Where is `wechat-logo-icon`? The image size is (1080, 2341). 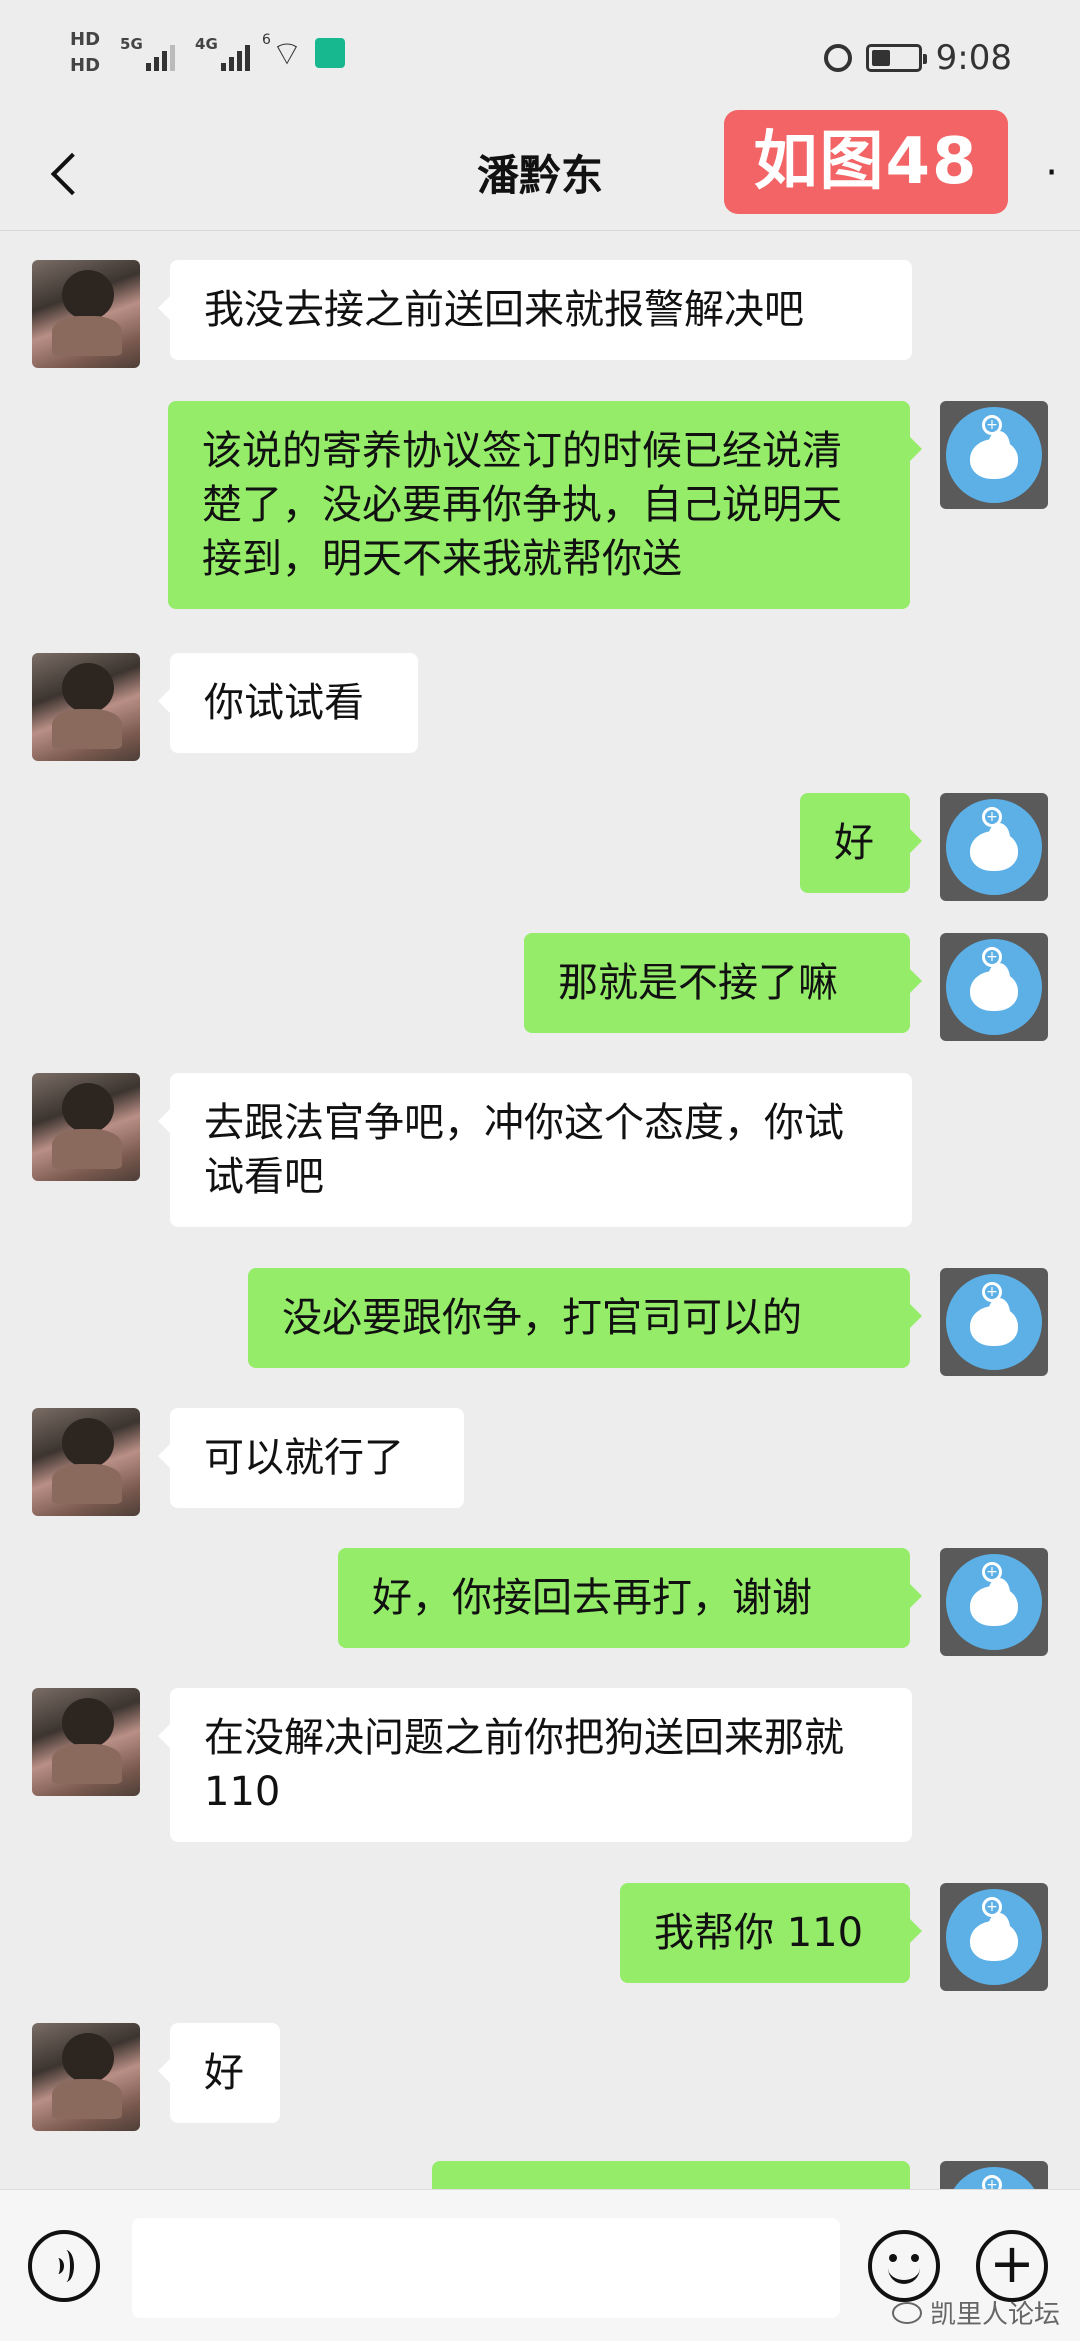 wechat-logo-icon is located at coordinates (906, 2312).